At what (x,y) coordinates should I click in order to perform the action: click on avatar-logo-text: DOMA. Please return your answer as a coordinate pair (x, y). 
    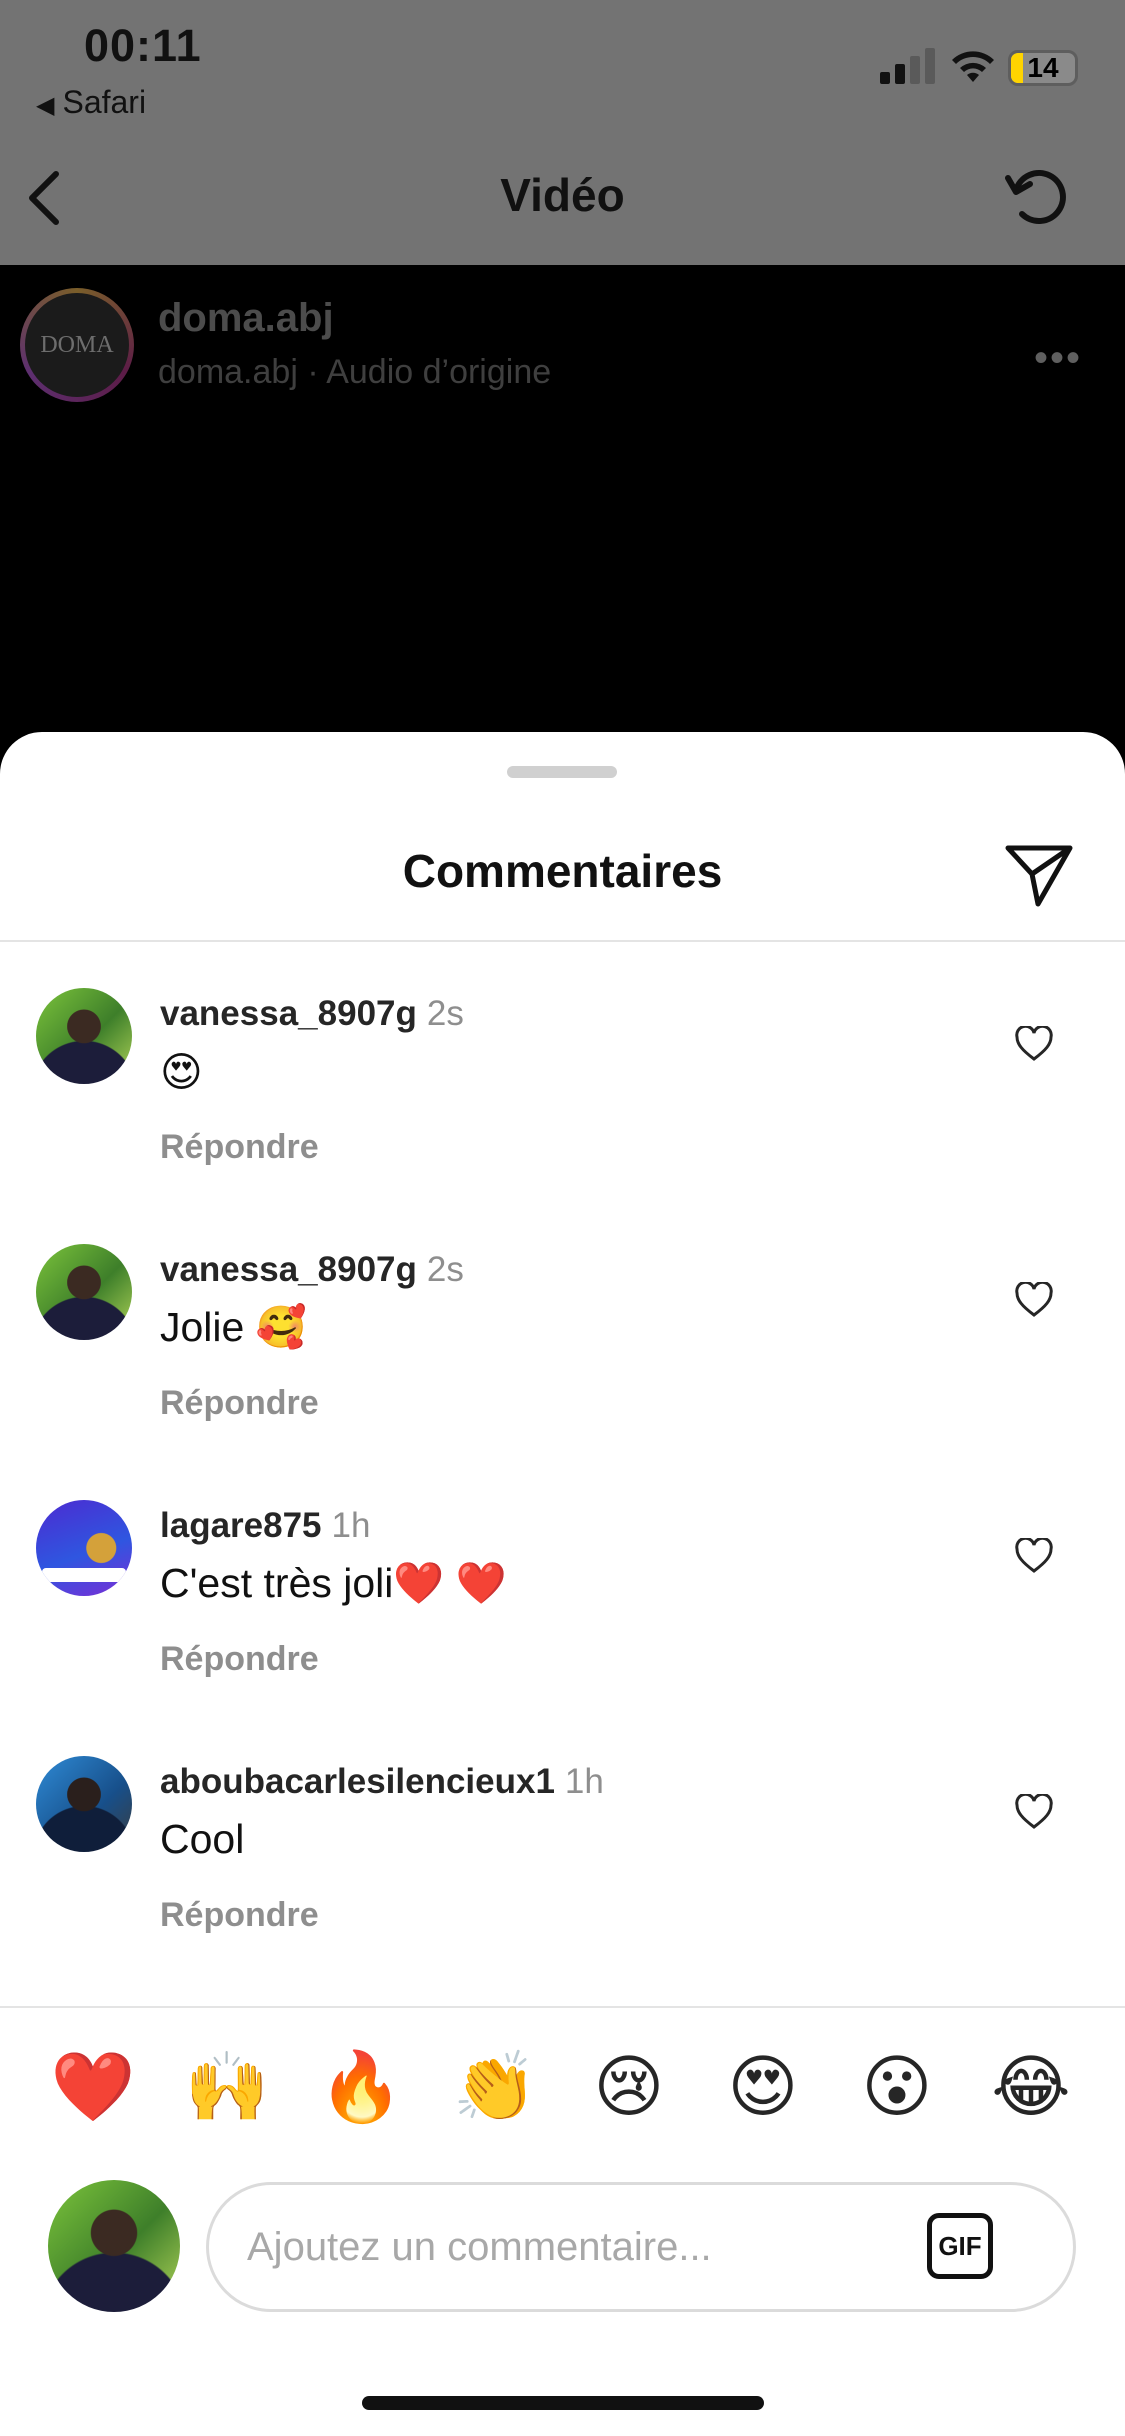
    Looking at the image, I should click on (77, 345).